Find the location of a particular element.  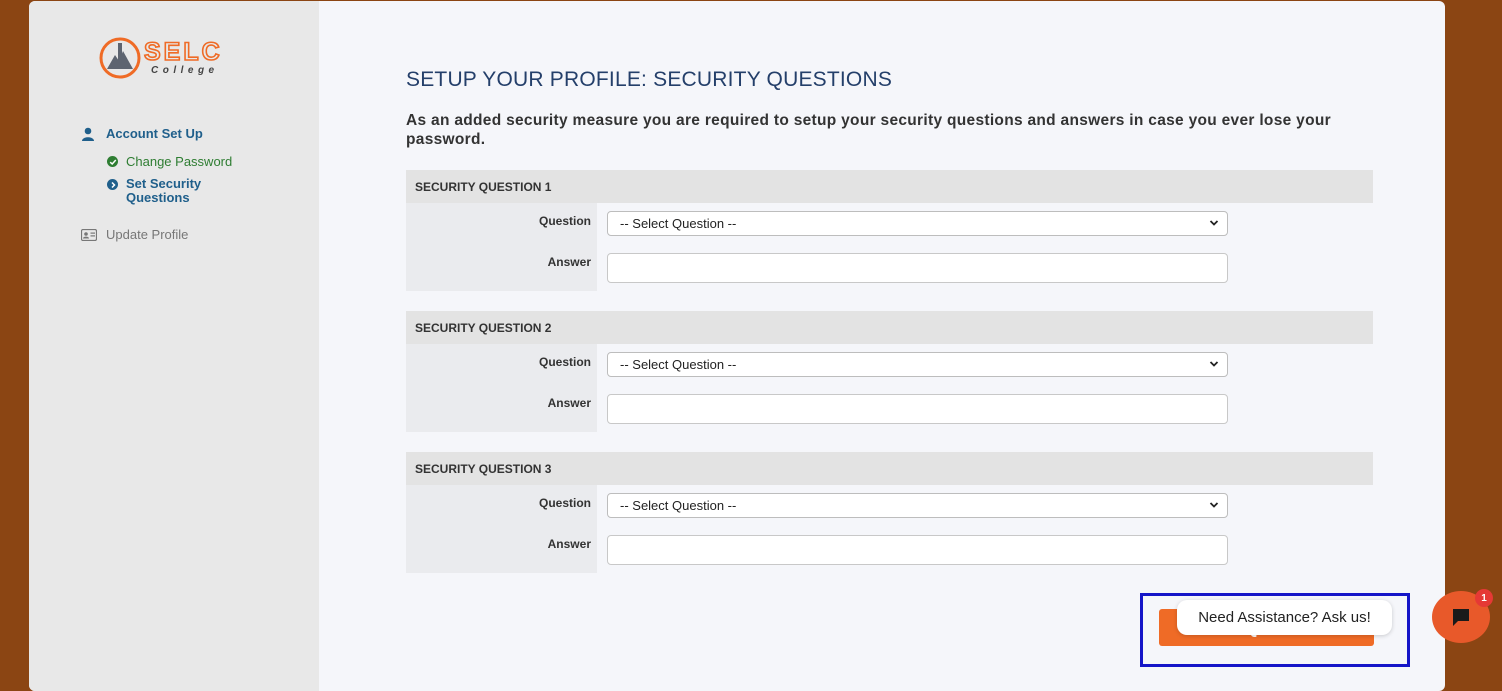

section-heading: SECURITY QUESTION 2 is located at coordinates (889, 327).